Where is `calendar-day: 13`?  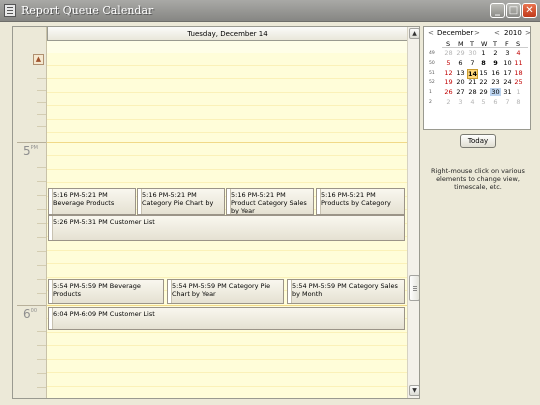 calendar-day: 13 is located at coordinates (460, 73).